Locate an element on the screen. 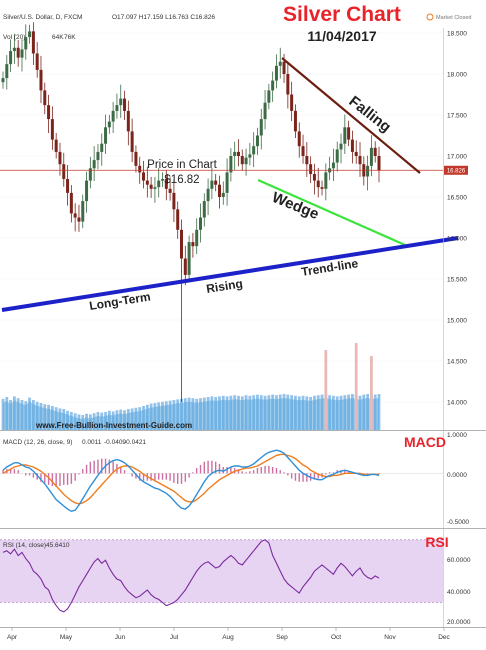 This screenshot has height=650, width=486. current-price-tag-text: 16.826 is located at coordinates (456, 171).